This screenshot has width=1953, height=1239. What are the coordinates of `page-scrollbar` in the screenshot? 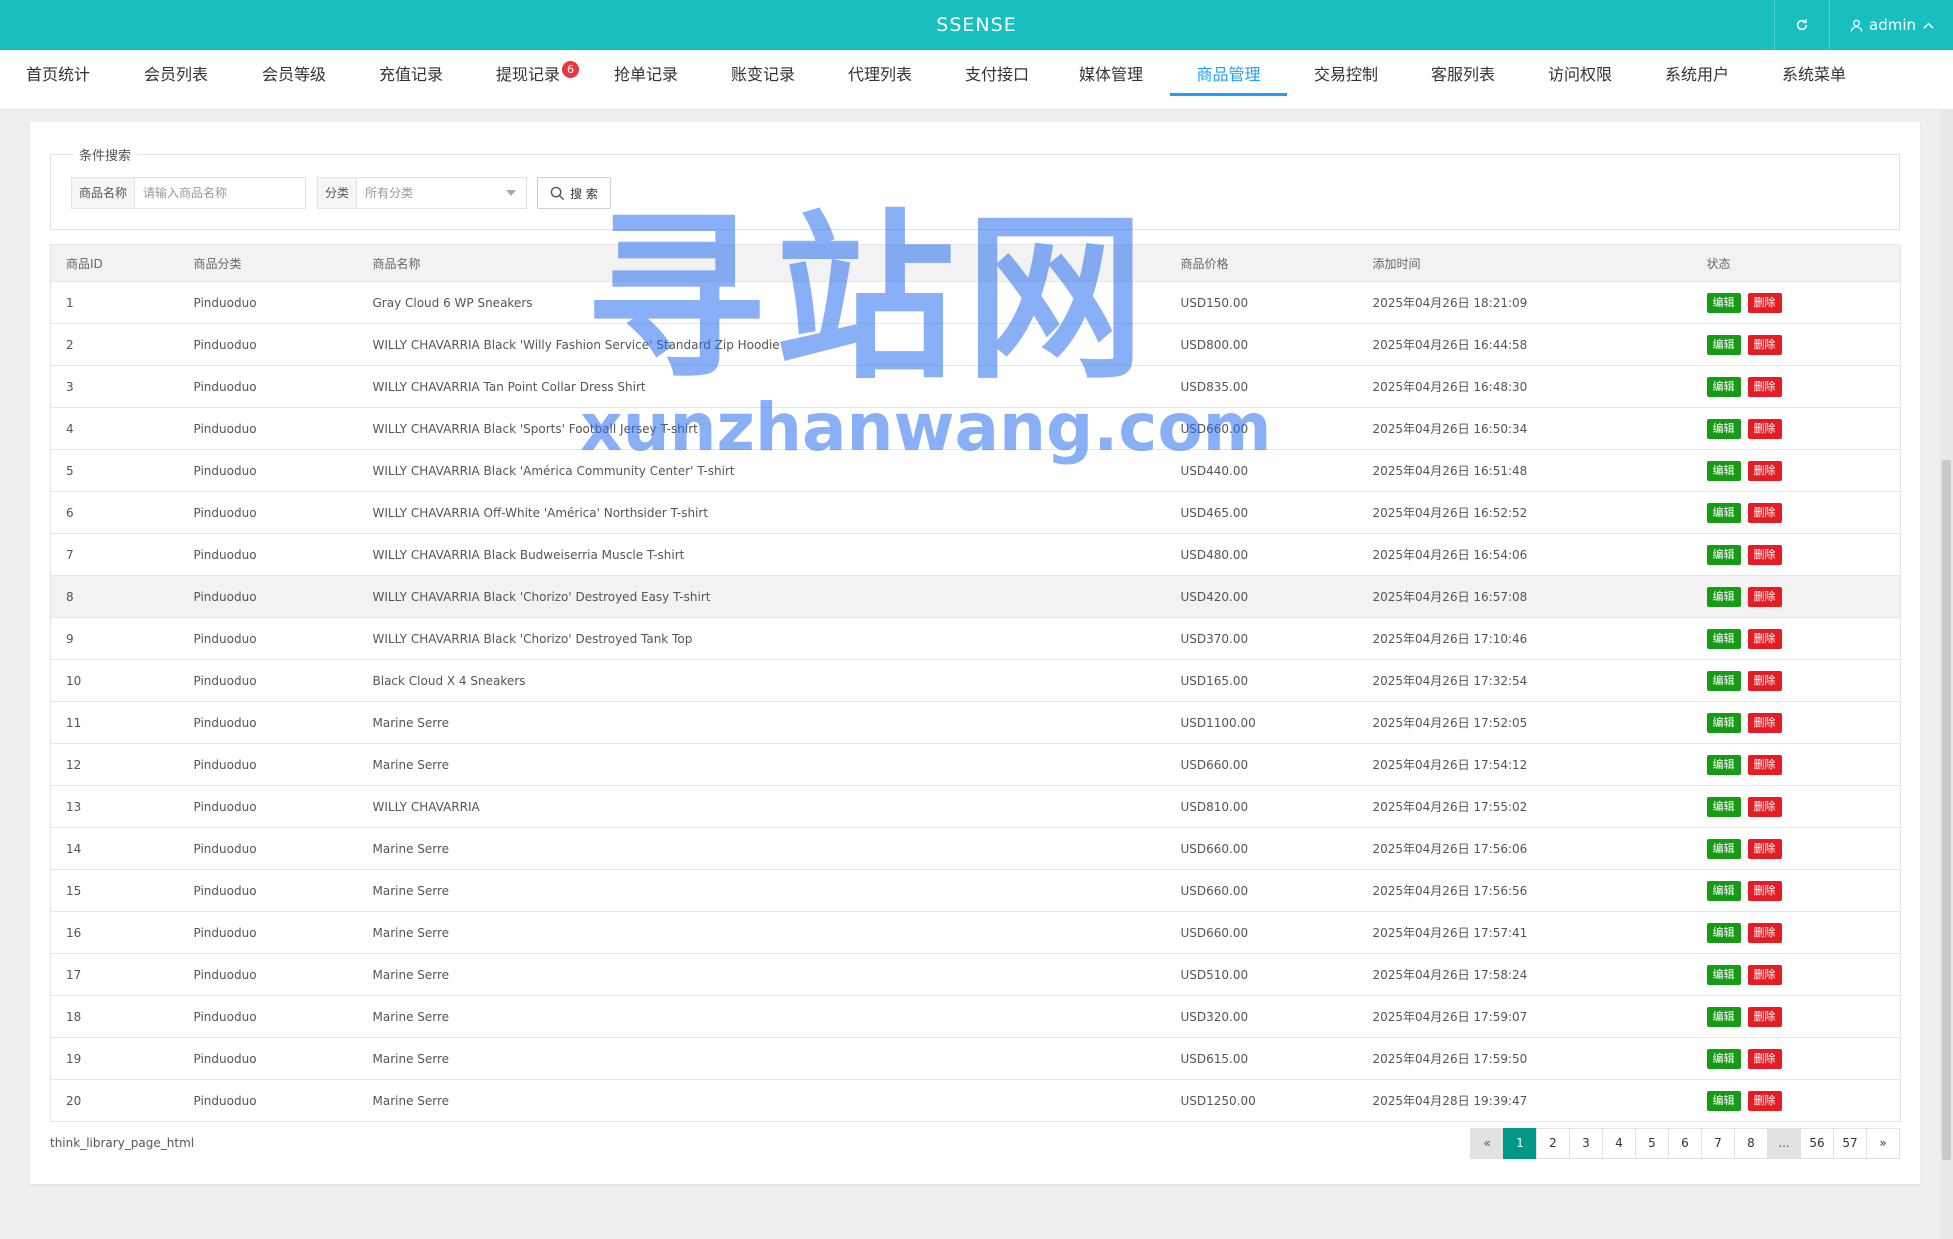 It's located at (1946, 674).